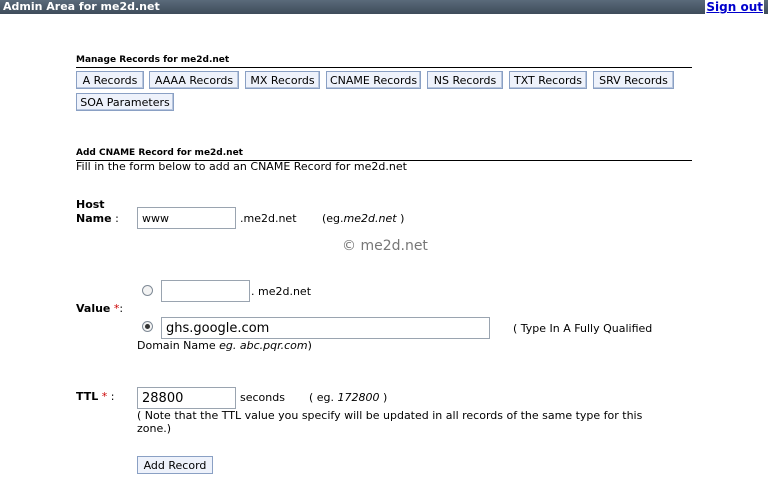 The width and height of the screenshot is (768, 497). What do you see at coordinates (358, 397) in the screenshot?
I see `ttl-example-value: 172800` at bounding box center [358, 397].